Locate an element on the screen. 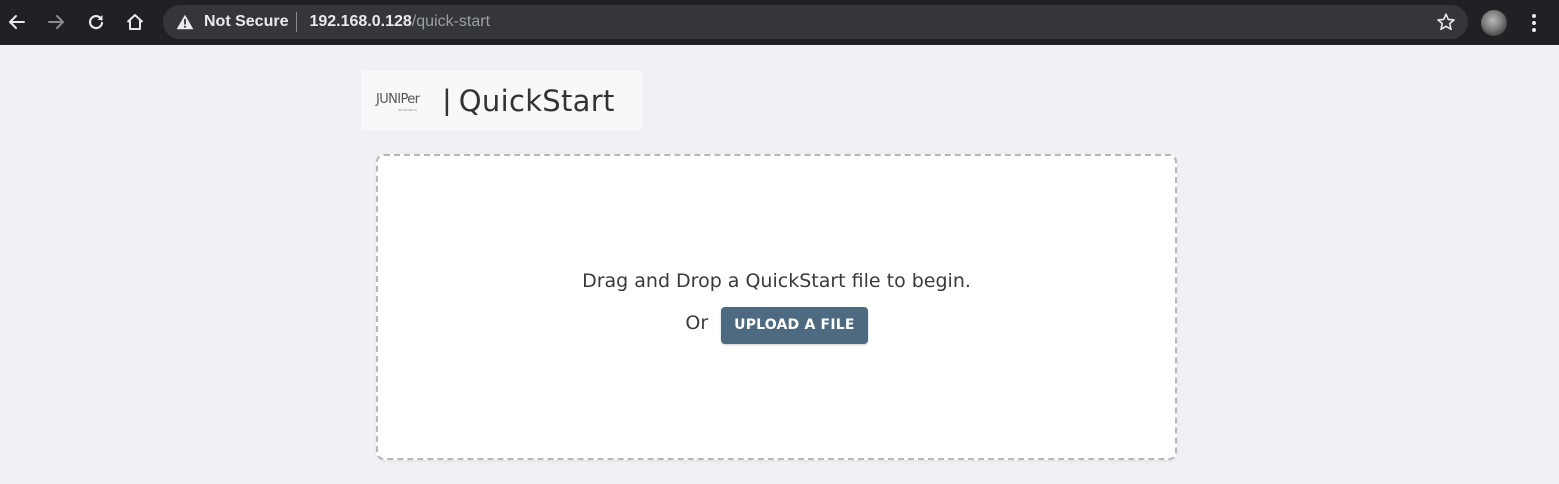  browser-menu-button is located at coordinates (1534, 23).